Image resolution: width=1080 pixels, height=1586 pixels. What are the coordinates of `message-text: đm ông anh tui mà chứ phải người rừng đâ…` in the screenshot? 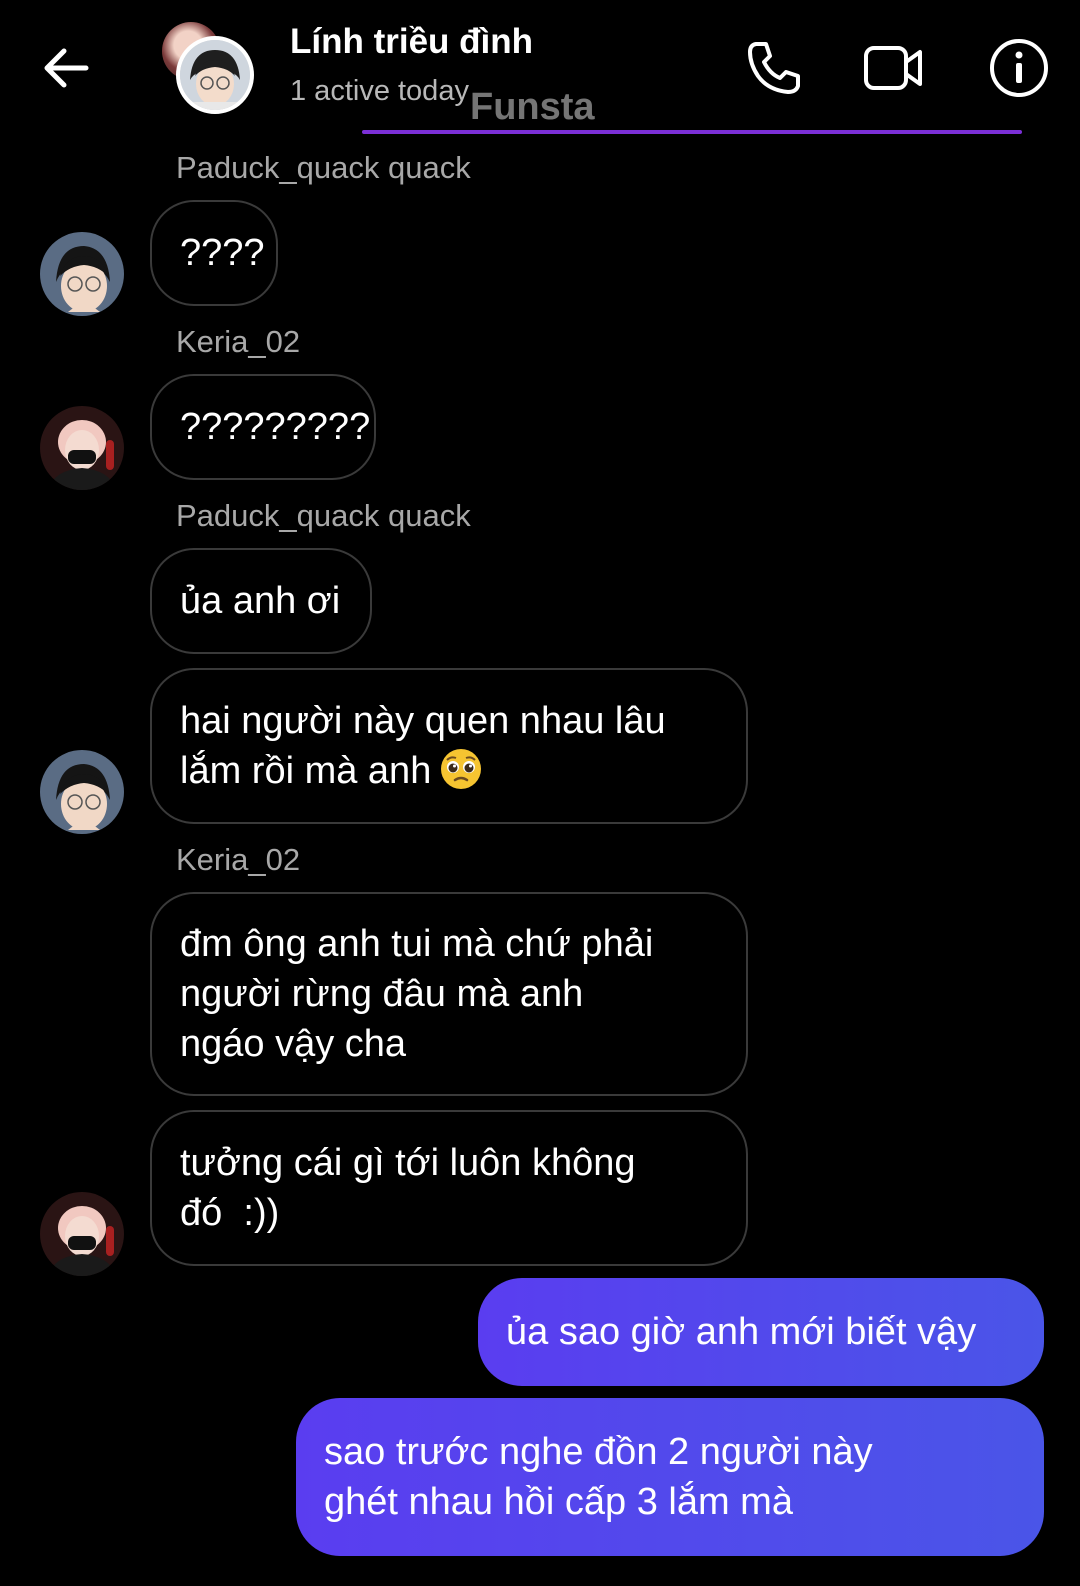 It's located at (417, 994).